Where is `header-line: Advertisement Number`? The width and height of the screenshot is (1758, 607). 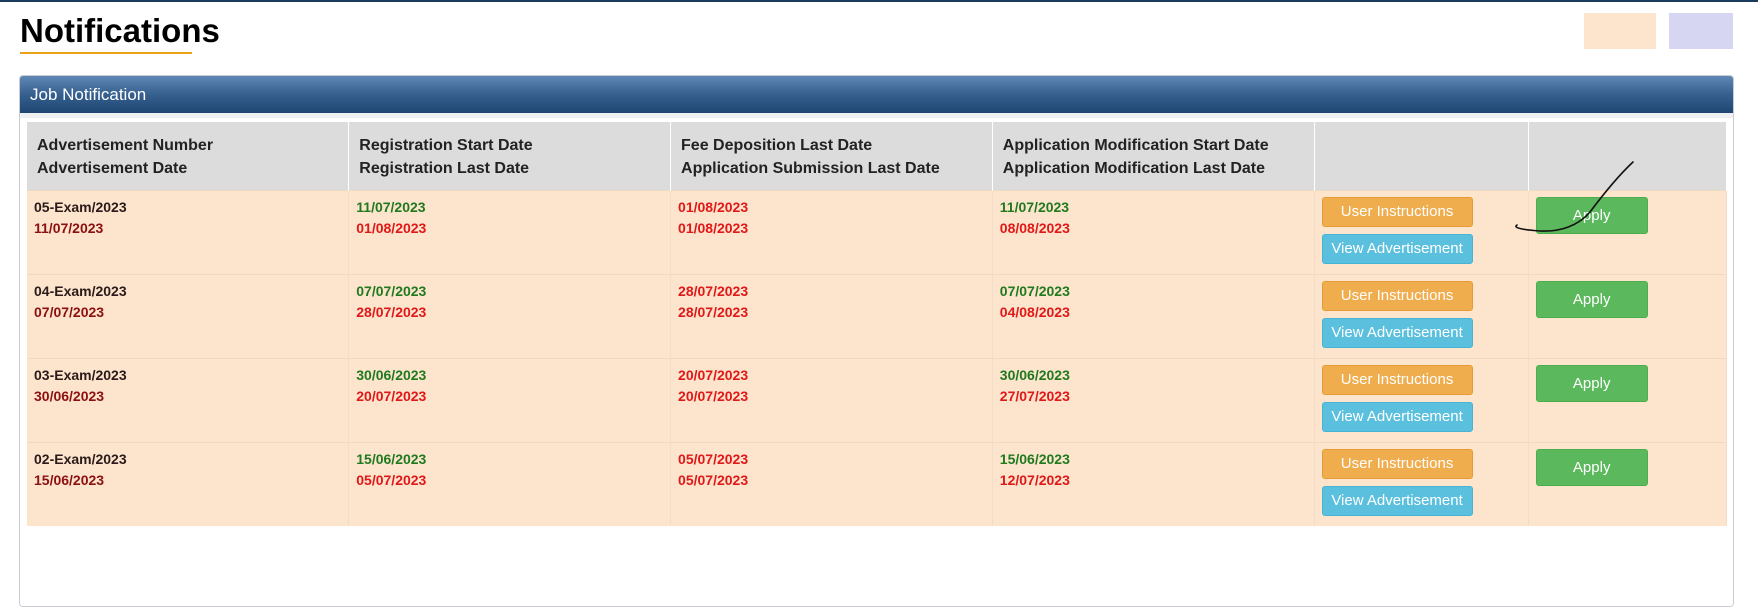 header-line: Advertisement Number is located at coordinates (125, 145).